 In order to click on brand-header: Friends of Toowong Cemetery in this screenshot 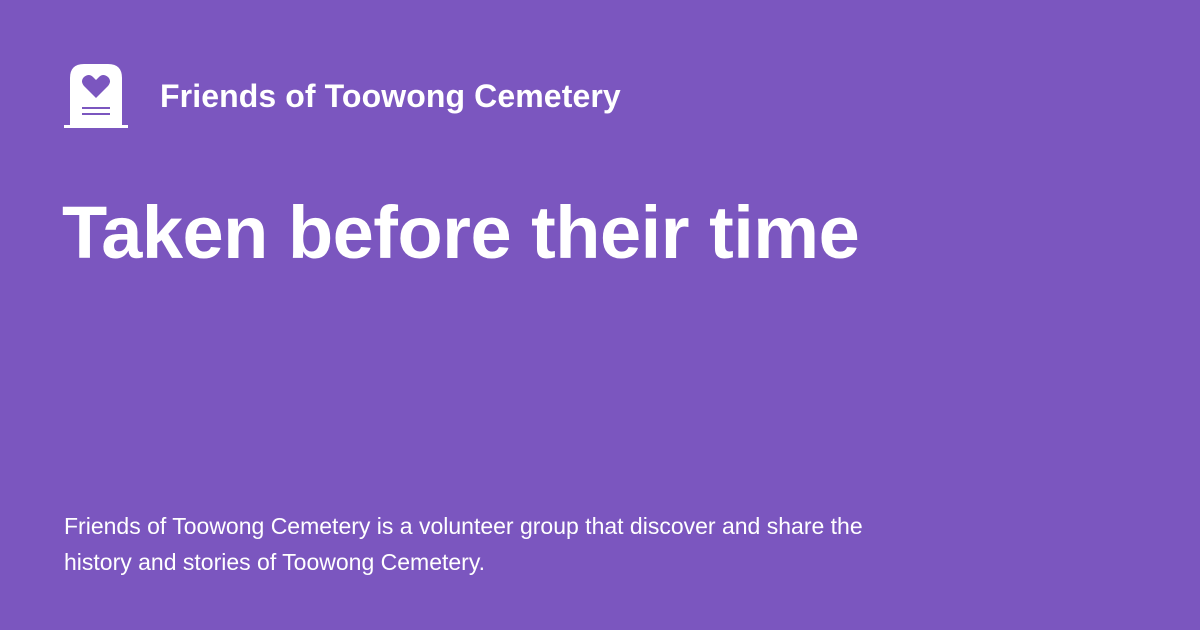, I will do `click(342, 96)`.